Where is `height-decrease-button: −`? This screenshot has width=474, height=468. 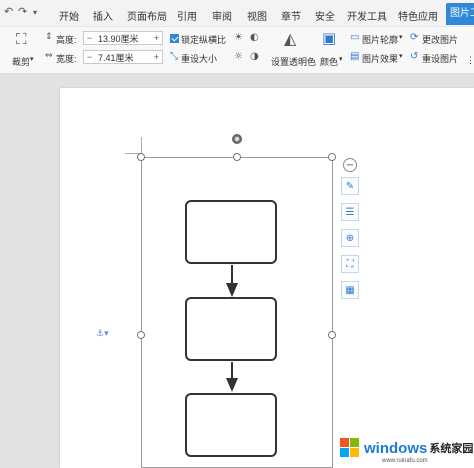
height-decrease-button: − is located at coordinates (89, 38).